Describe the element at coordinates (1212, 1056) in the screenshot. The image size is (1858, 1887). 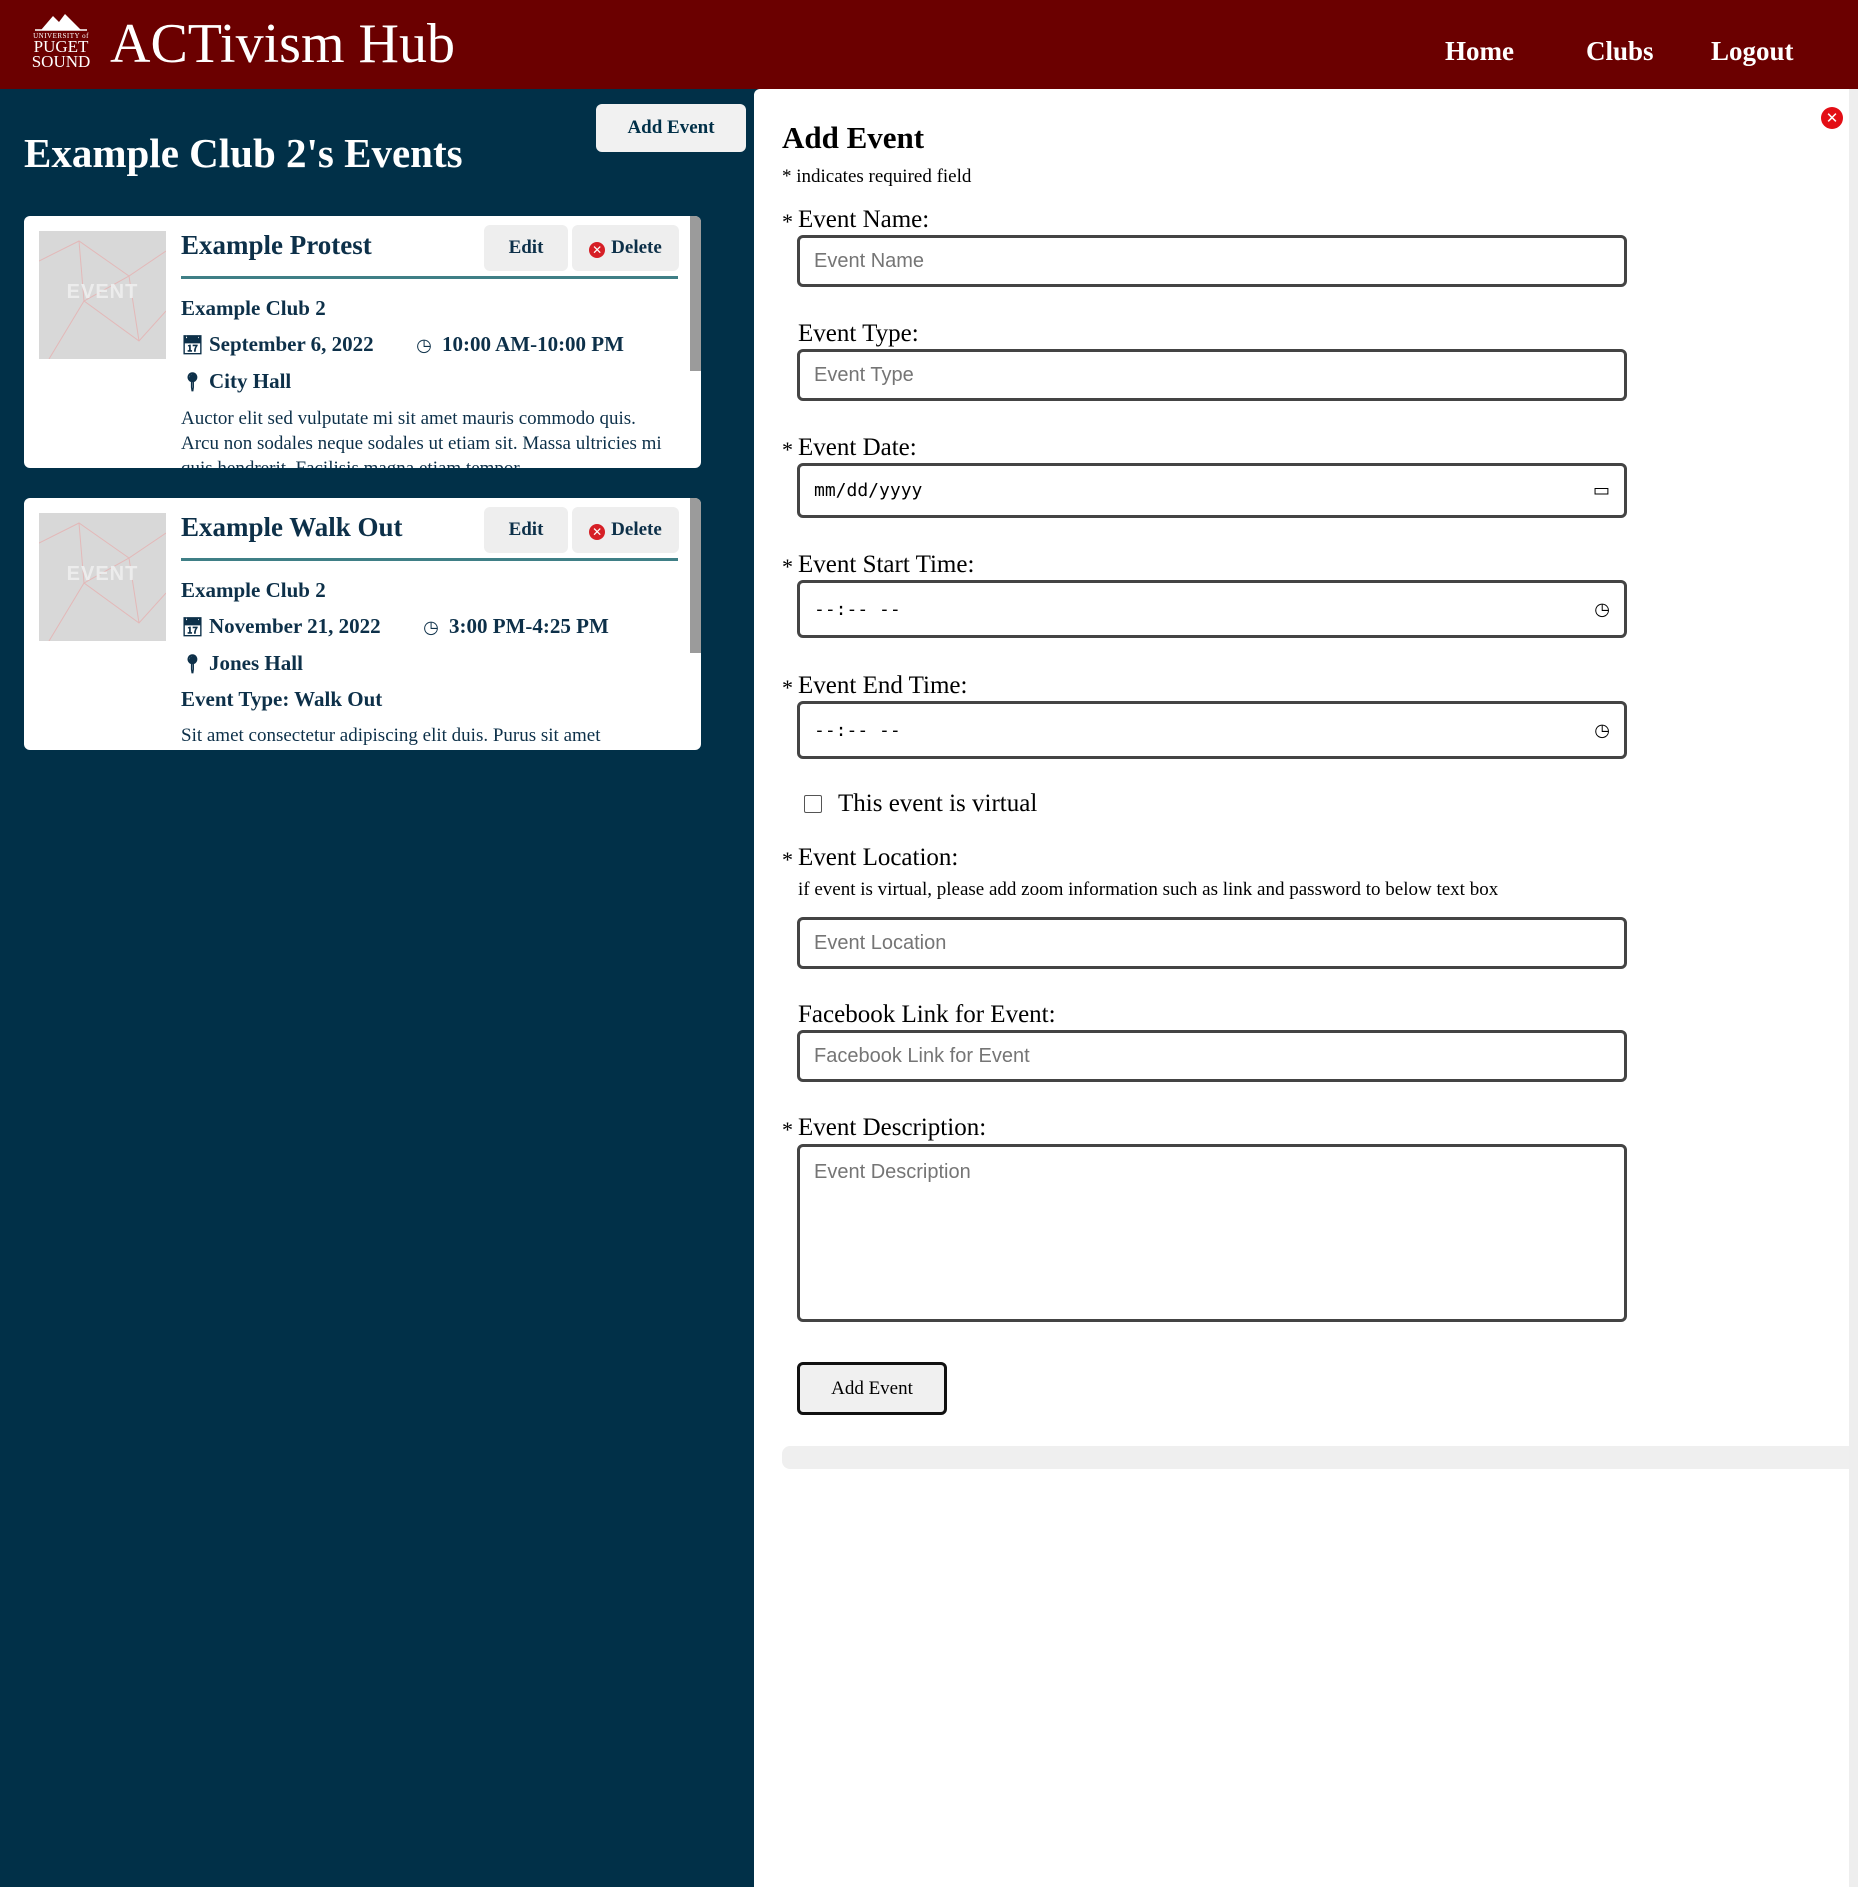
I see `facebook-link-input: Facebook Link for Event` at that location.